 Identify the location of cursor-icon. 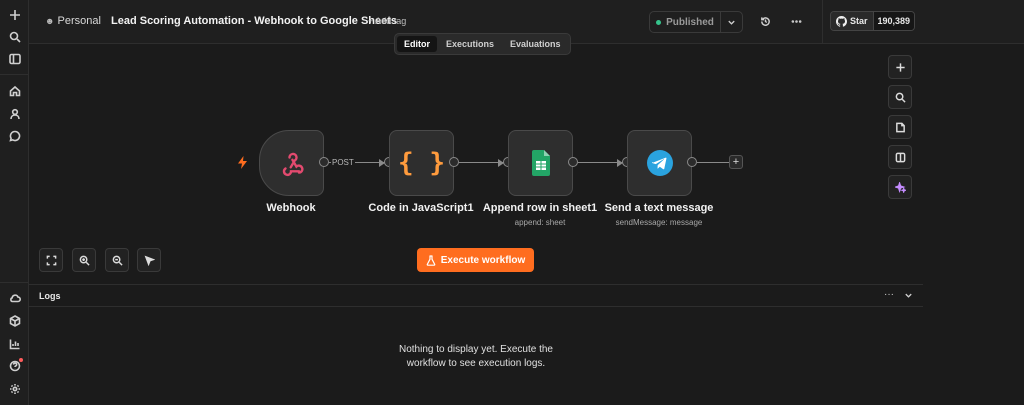
(149, 260).